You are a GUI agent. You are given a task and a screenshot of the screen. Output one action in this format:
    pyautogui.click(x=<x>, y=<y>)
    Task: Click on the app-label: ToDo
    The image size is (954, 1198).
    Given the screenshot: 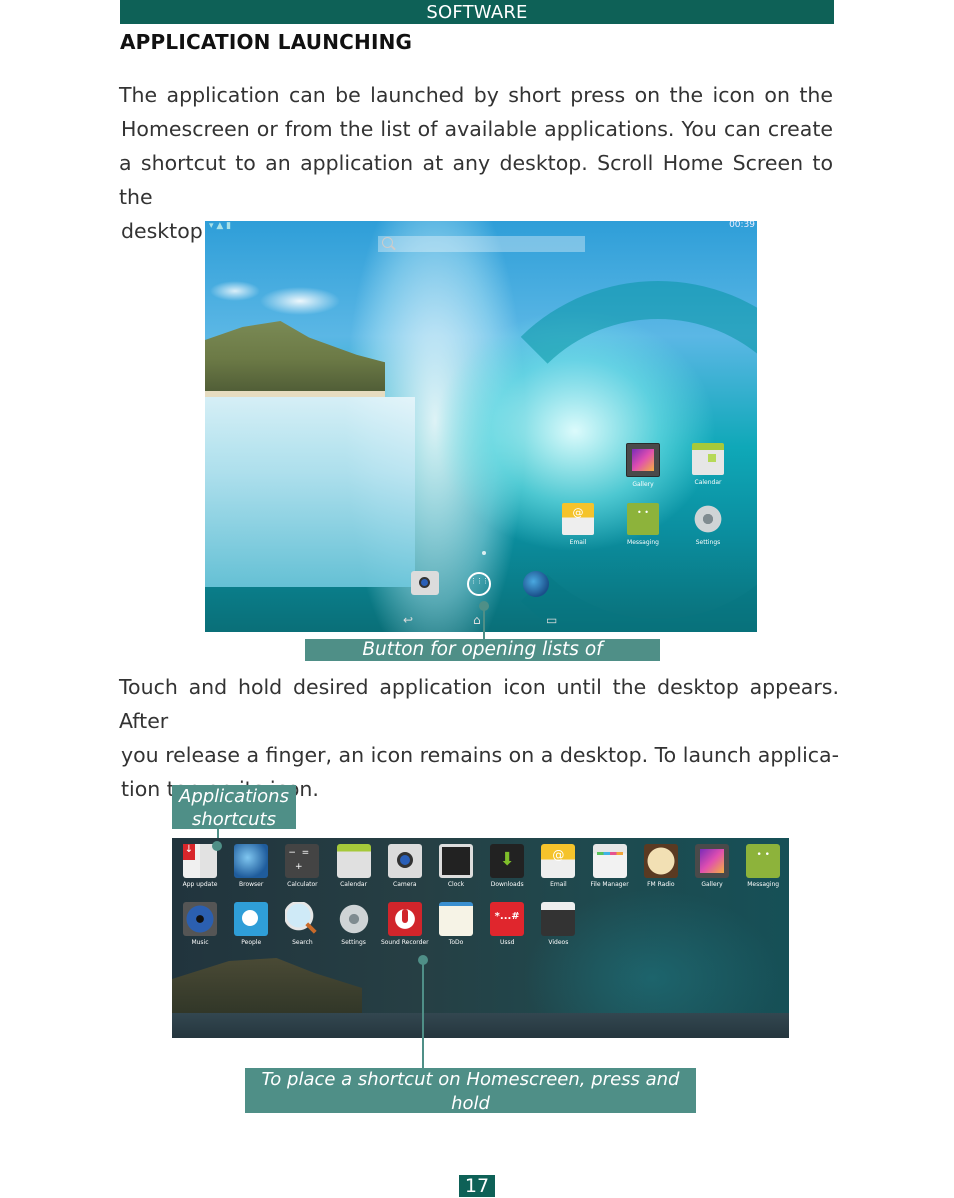 What is the action you would take?
    pyautogui.click(x=456, y=942)
    